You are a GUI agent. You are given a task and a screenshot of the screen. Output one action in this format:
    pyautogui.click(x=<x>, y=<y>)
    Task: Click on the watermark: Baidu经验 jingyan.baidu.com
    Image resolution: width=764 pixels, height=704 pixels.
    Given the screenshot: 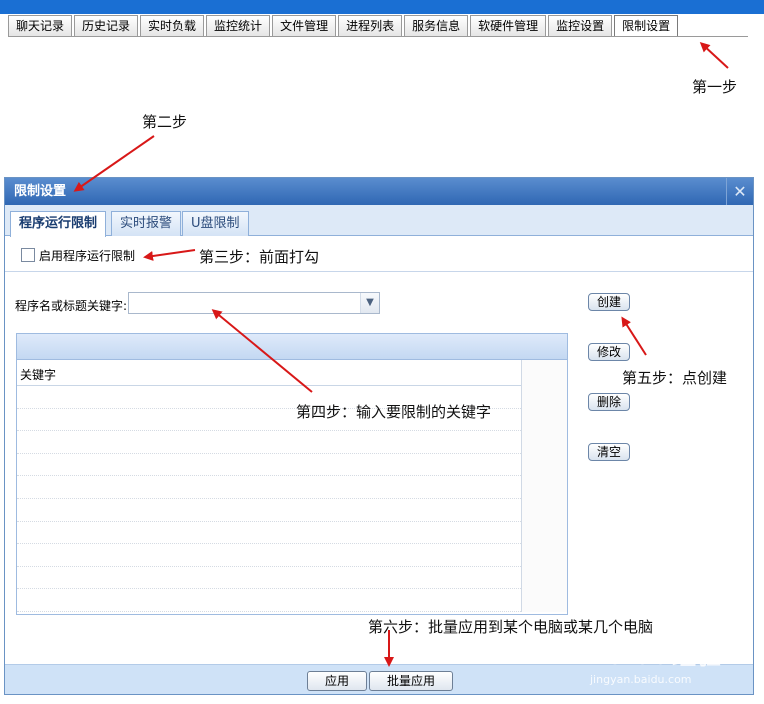 What is the action you would take?
    pyautogui.click(x=660, y=666)
    